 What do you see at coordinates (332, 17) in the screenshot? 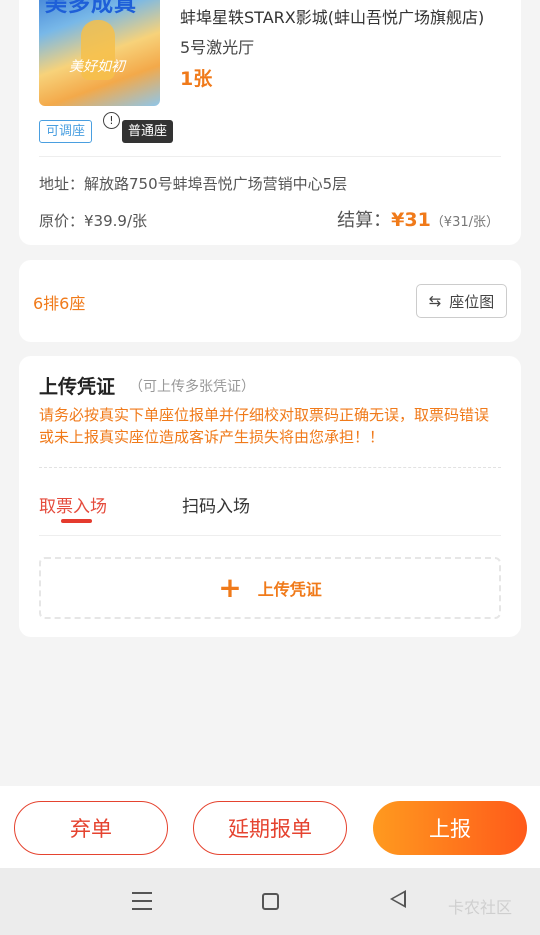
I see `cinema-name: 蚌埠星轶STARX影城(蚌山吾悦广场旗舰店)` at bounding box center [332, 17].